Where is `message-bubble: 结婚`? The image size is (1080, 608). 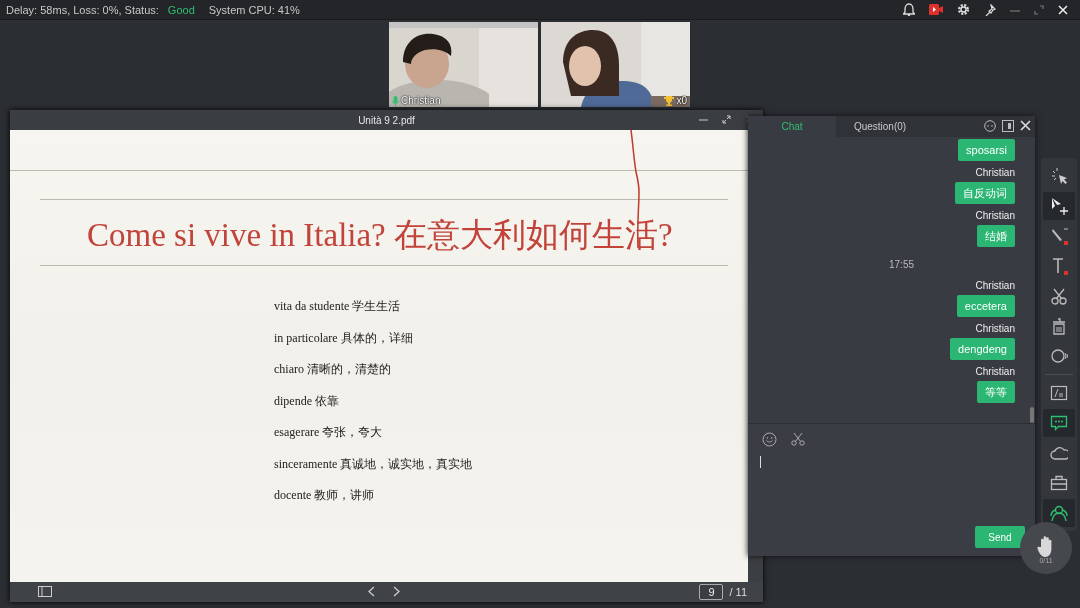 message-bubble: 结婚 is located at coordinates (996, 236).